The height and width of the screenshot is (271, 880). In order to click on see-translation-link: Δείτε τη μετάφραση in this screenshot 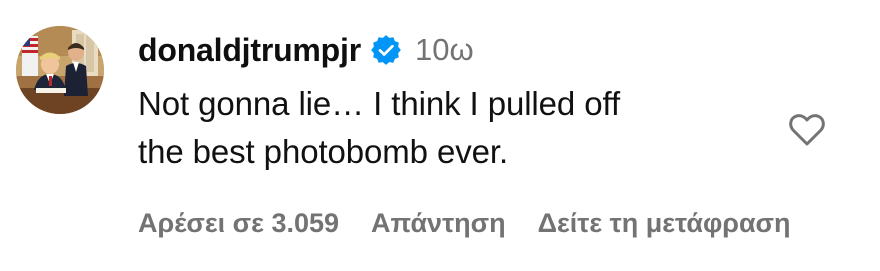, I will do `click(664, 223)`.